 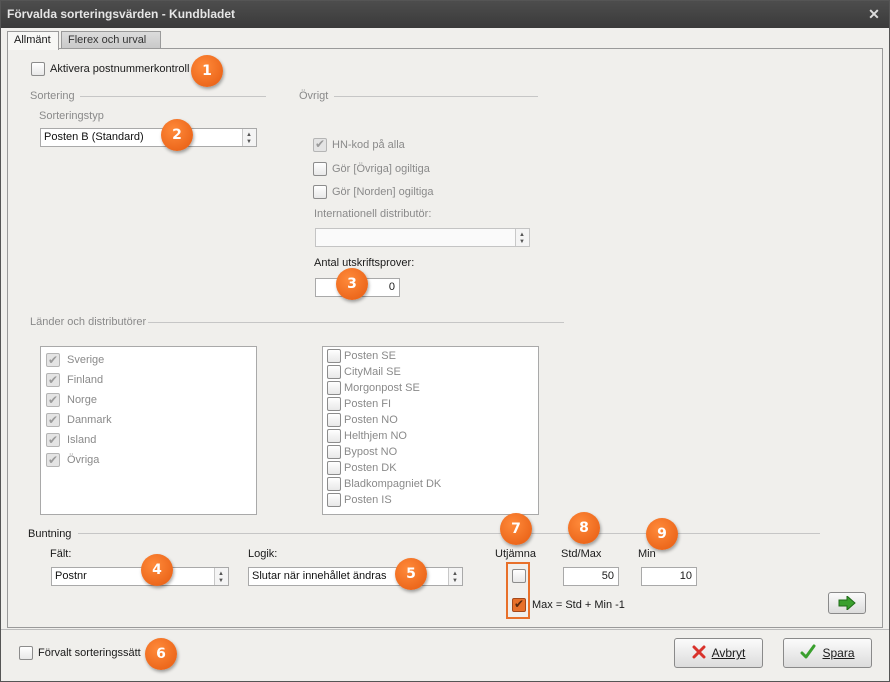 What do you see at coordinates (355, 576) in the screenshot?
I see `logic-select: Slutar när innehållet ändras ▲ ▼` at bounding box center [355, 576].